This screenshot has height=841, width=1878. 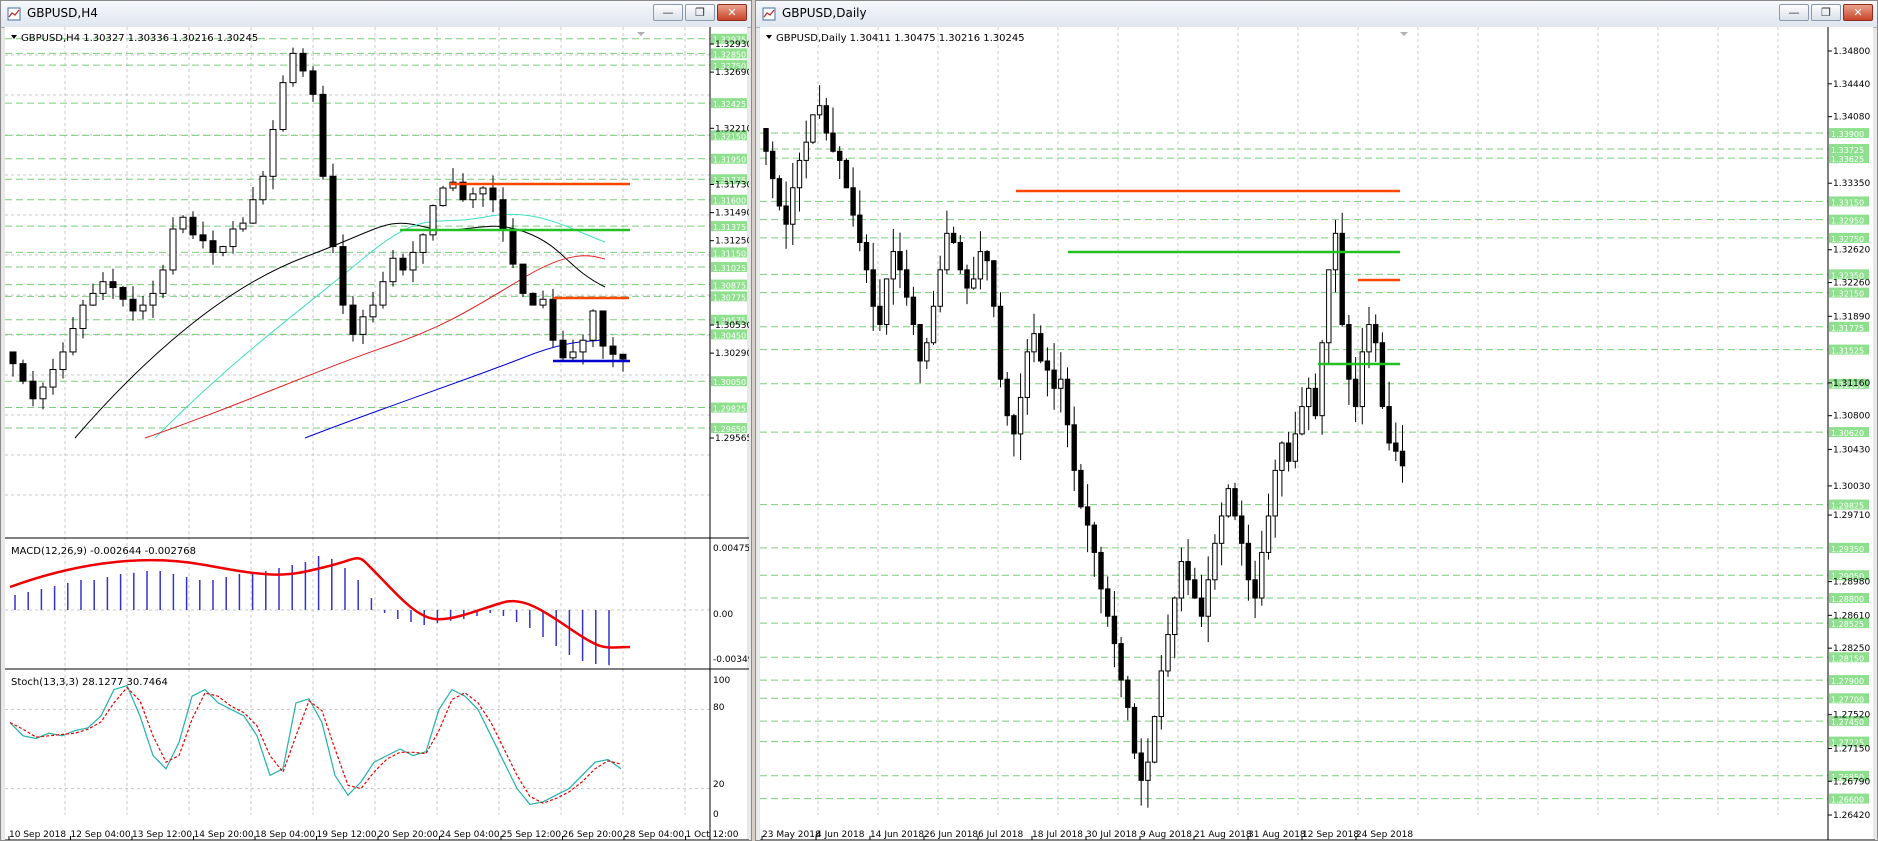 I want to click on macd-indicator, so click(x=357, y=611).